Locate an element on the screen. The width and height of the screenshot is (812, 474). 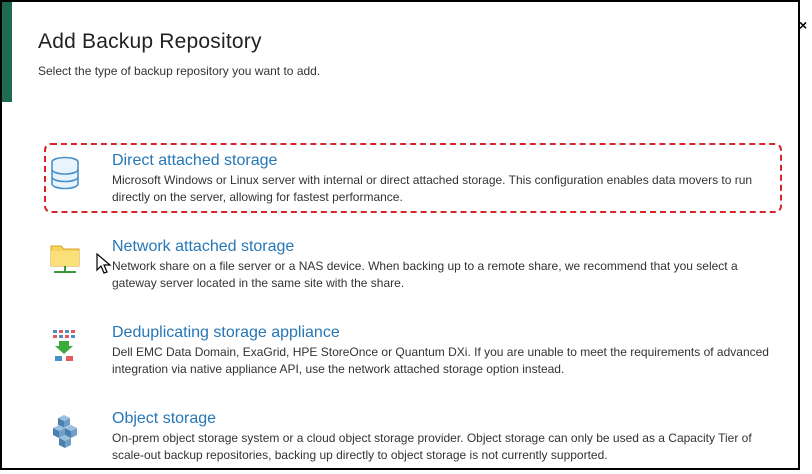
option-title: Deduplicating storage appliance is located at coordinates (226, 333).